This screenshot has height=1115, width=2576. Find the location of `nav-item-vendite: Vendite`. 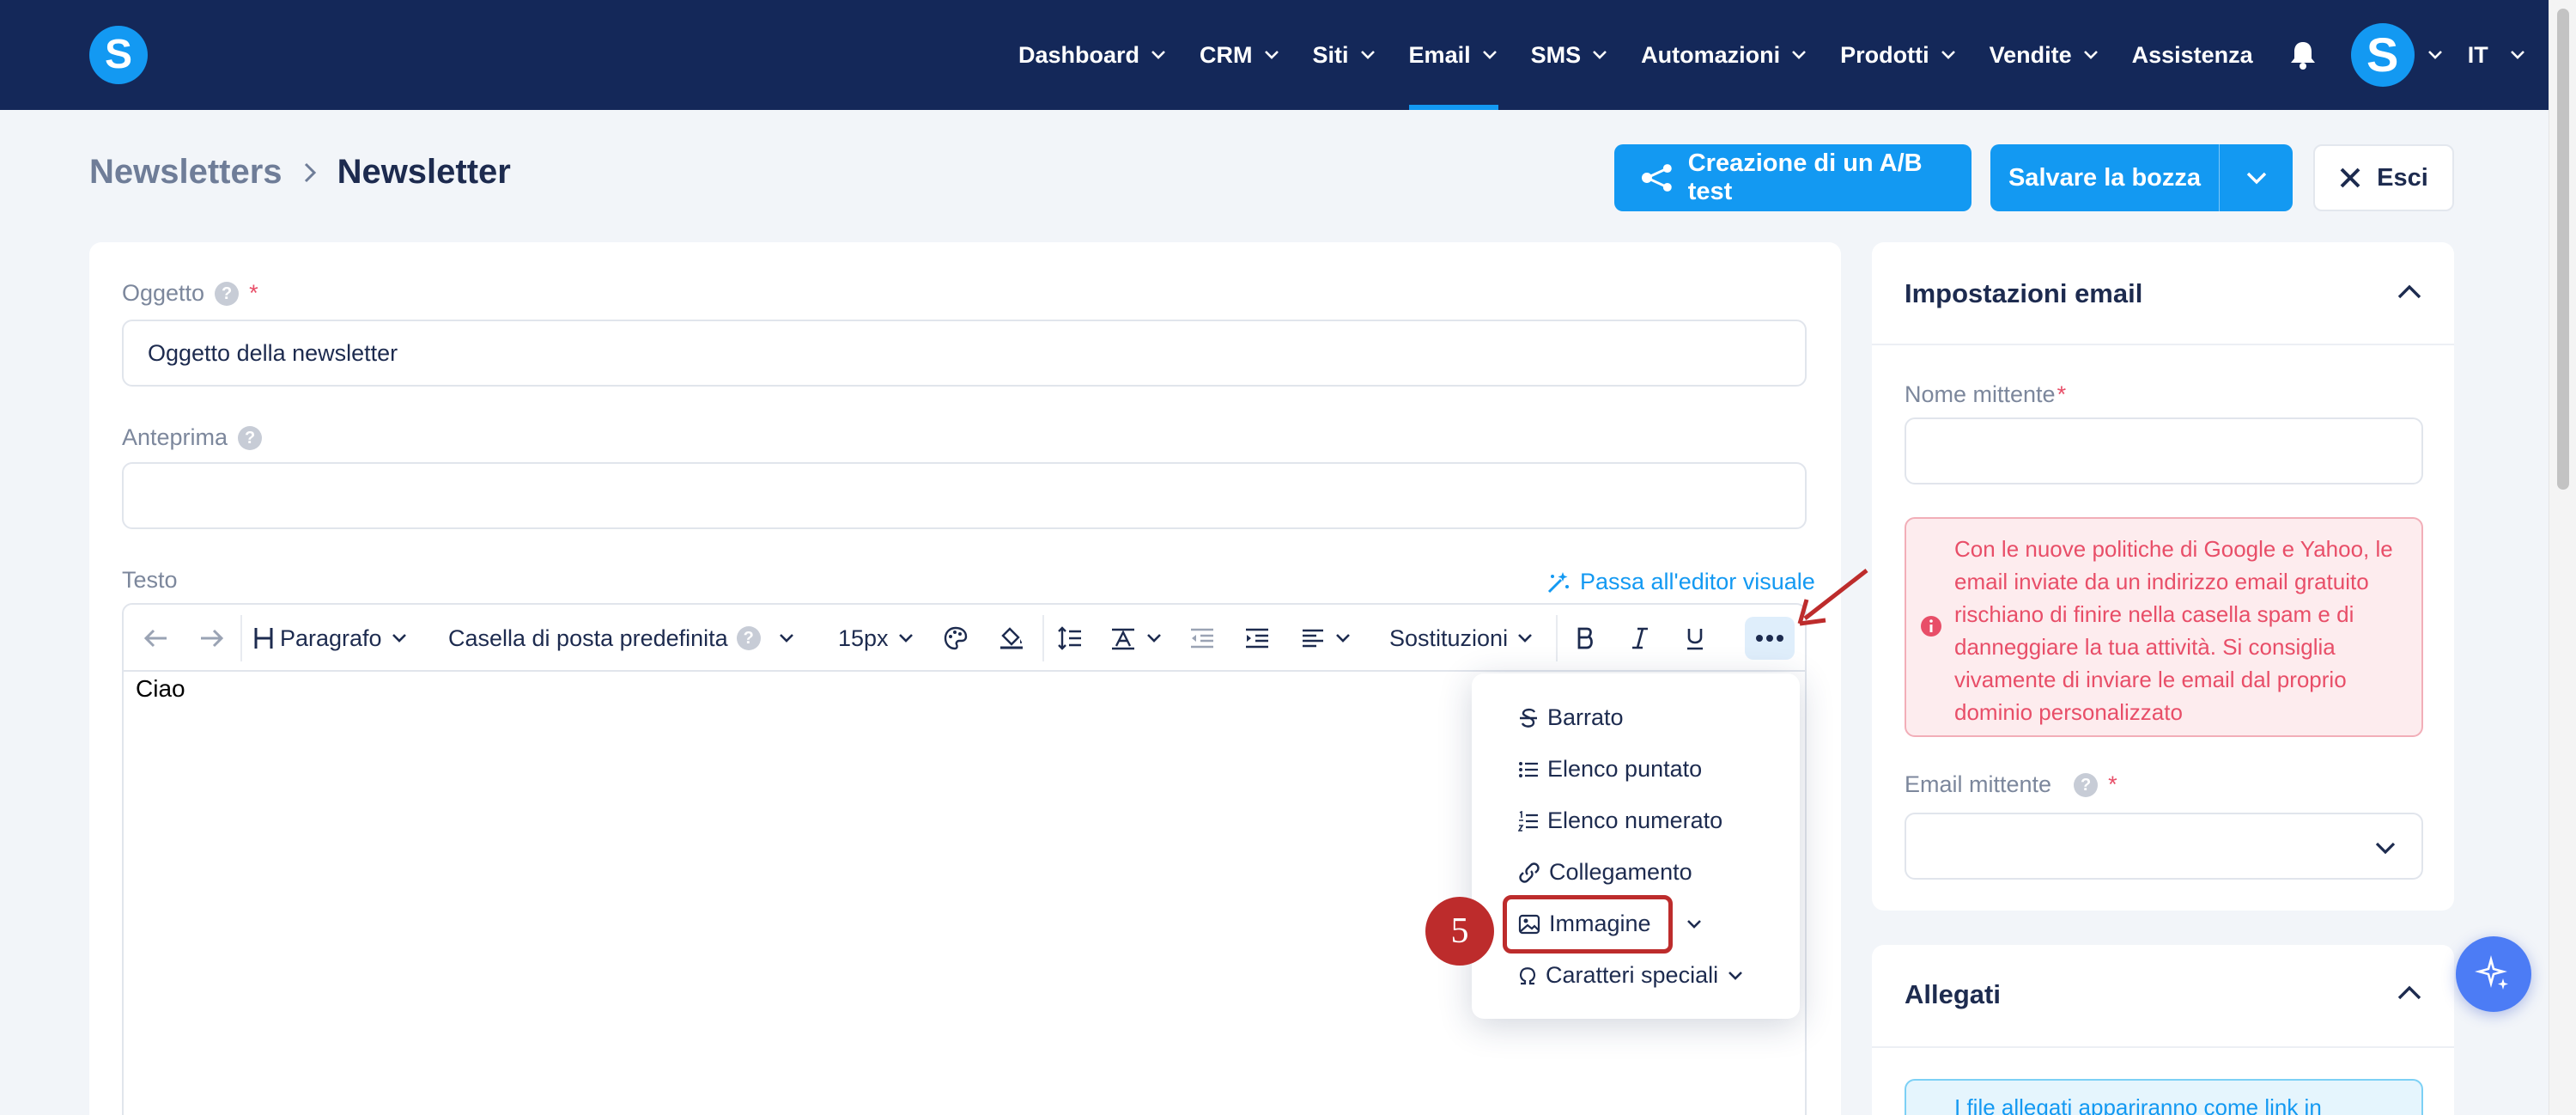

nav-item-vendite: Vendite is located at coordinates (2045, 55).